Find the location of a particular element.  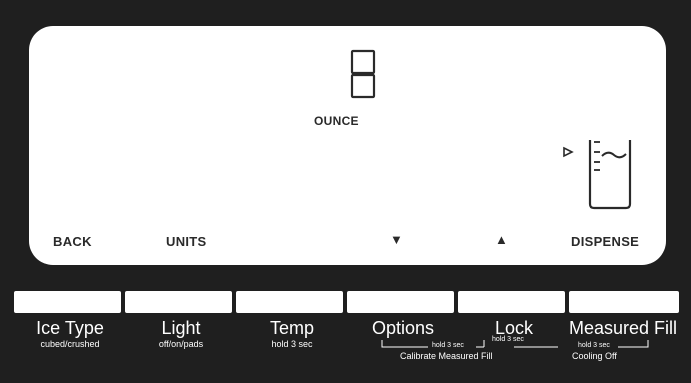

temp-button is located at coordinates (289, 302).